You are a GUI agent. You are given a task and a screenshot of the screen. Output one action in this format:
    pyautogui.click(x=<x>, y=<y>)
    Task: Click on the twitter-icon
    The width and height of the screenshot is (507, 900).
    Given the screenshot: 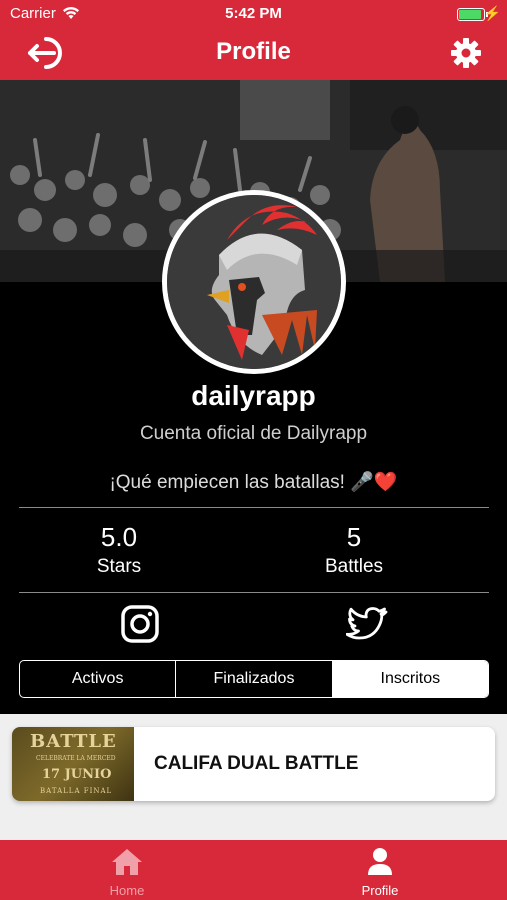 What is the action you would take?
    pyautogui.click(x=368, y=624)
    